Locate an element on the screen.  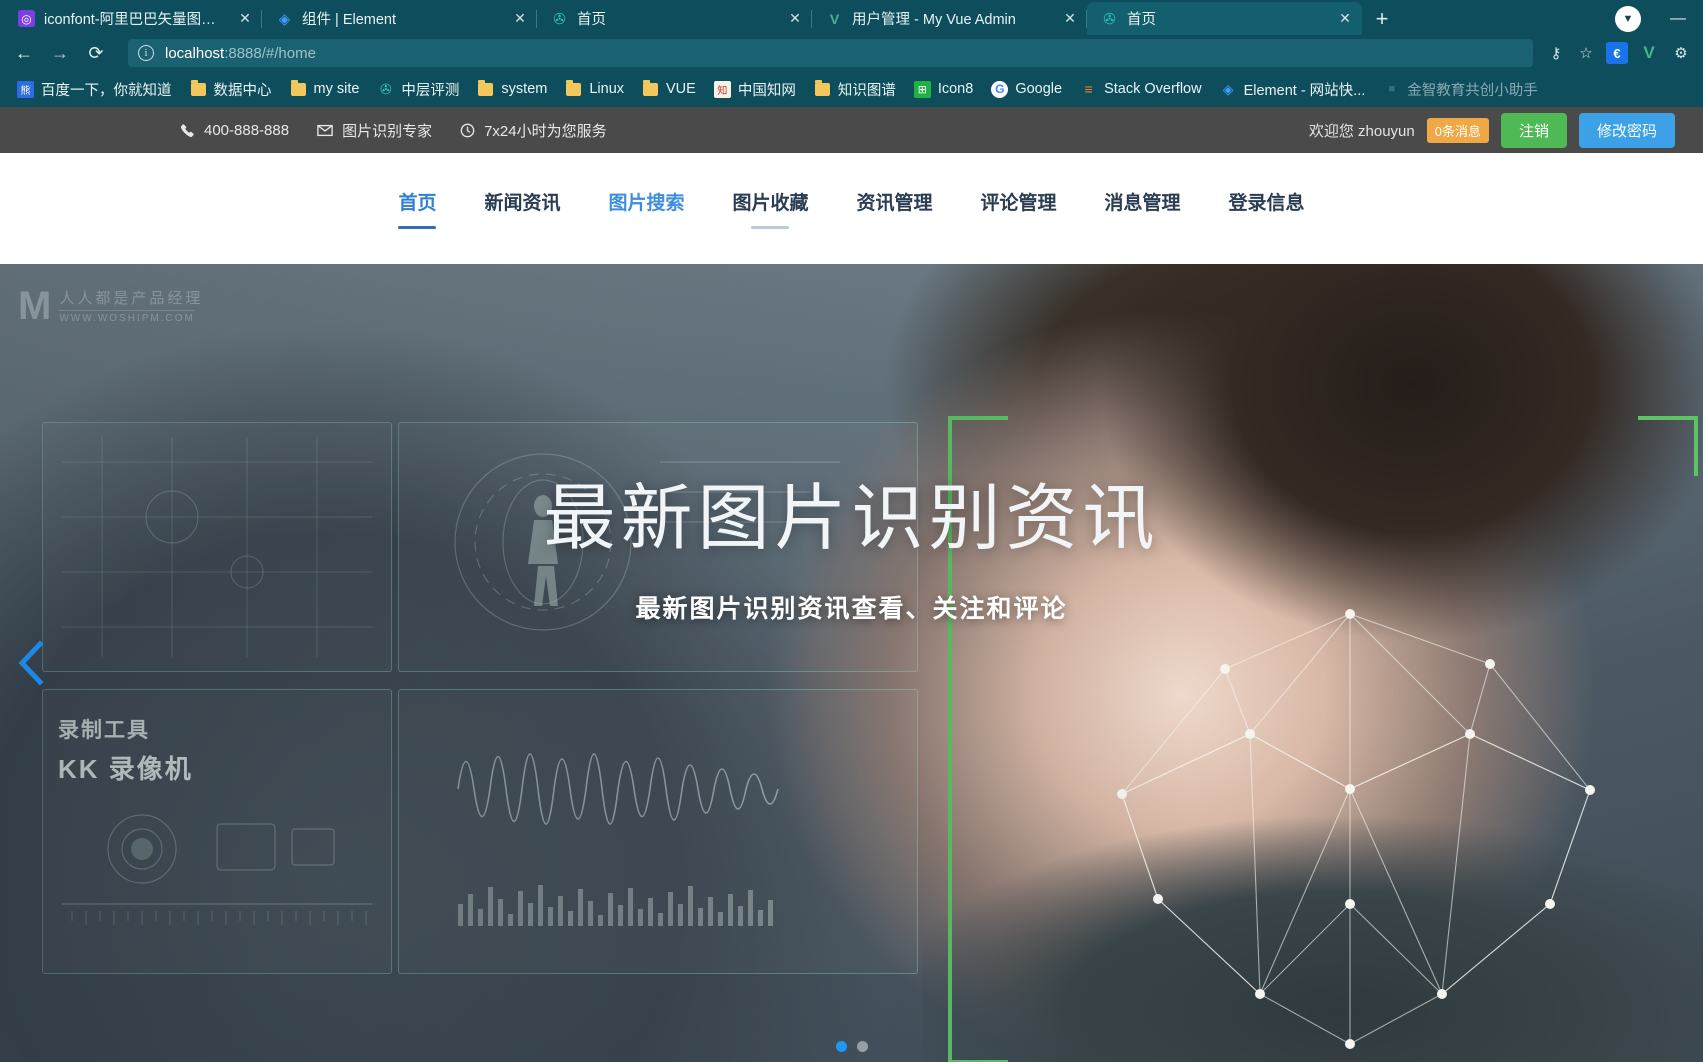
nav-item-message-management: 消息管理 is located at coordinates (1143, 208).